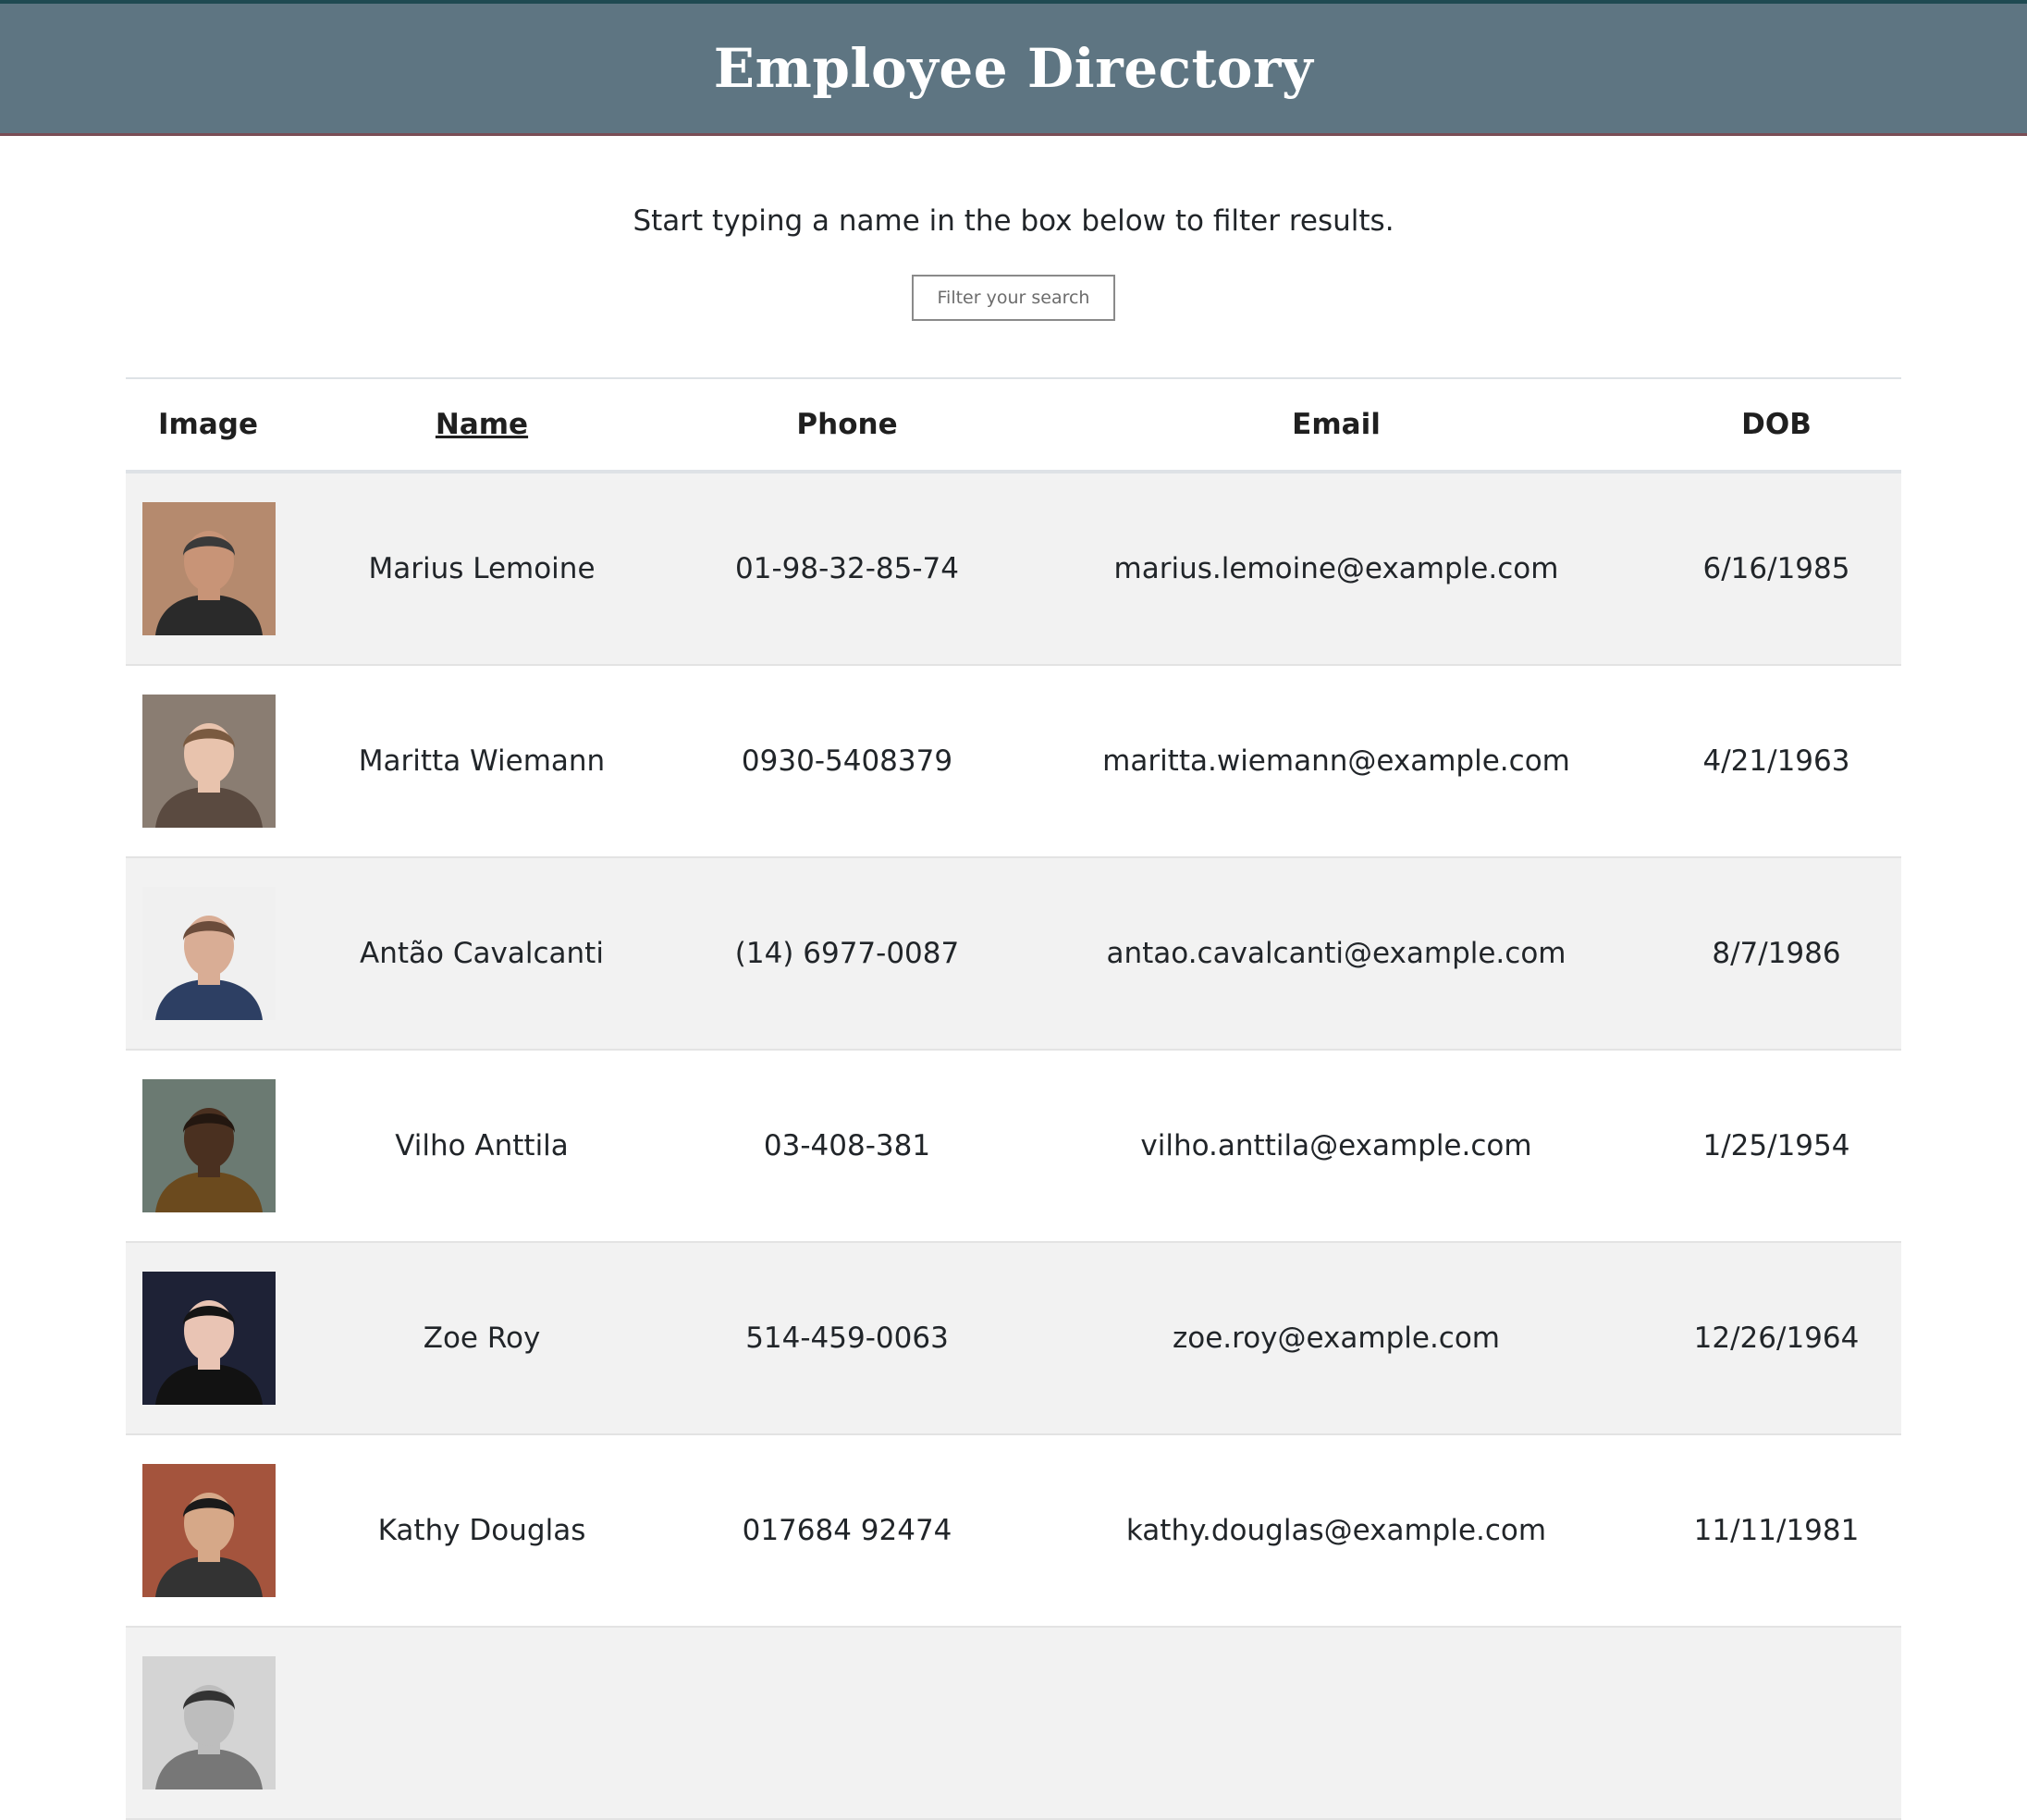 This screenshot has height=1820, width=2027. What do you see at coordinates (847, 761) in the screenshot?
I see `employee-phone: 0930-5408379` at bounding box center [847, 761].